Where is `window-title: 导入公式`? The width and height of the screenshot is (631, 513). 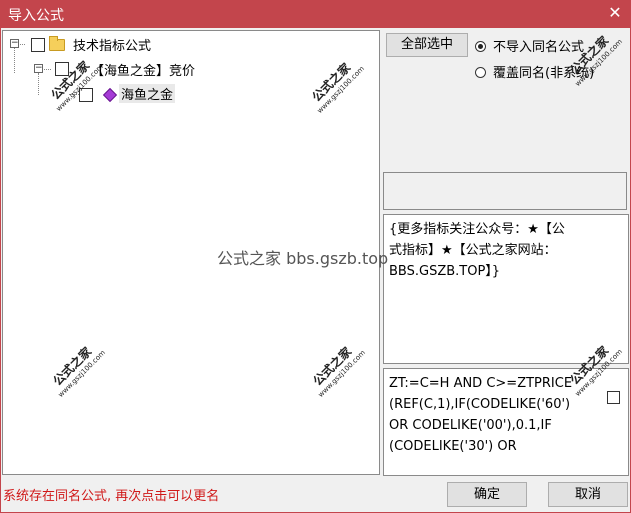 window-title: 导入公式 is located at coordinates (36, 16).